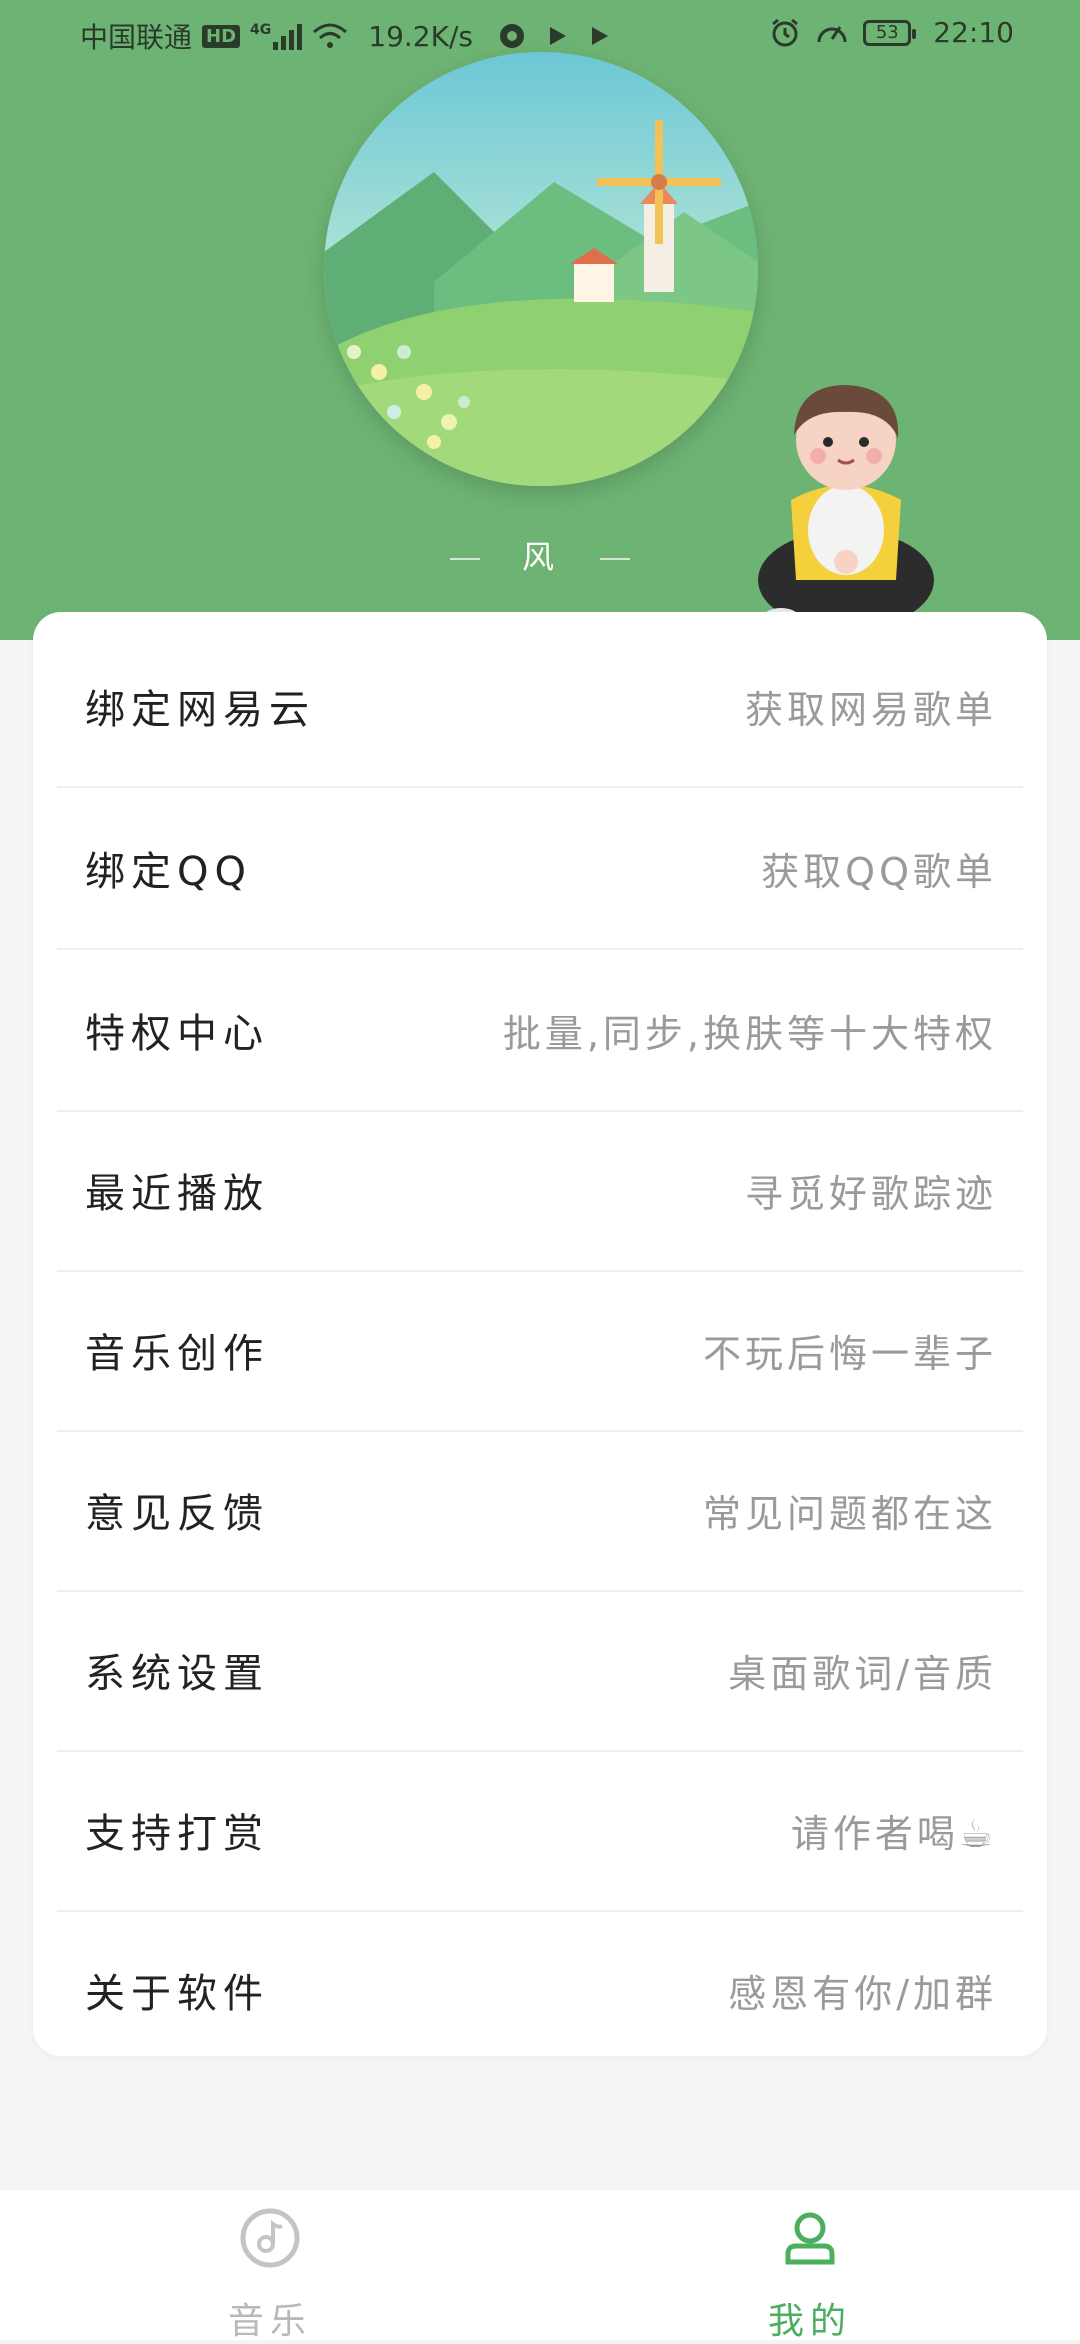  What do you see at coordinates (136, 37) in the screenshot?
I see `carrier-label: 中国联通` at bounding box center [136, 37].